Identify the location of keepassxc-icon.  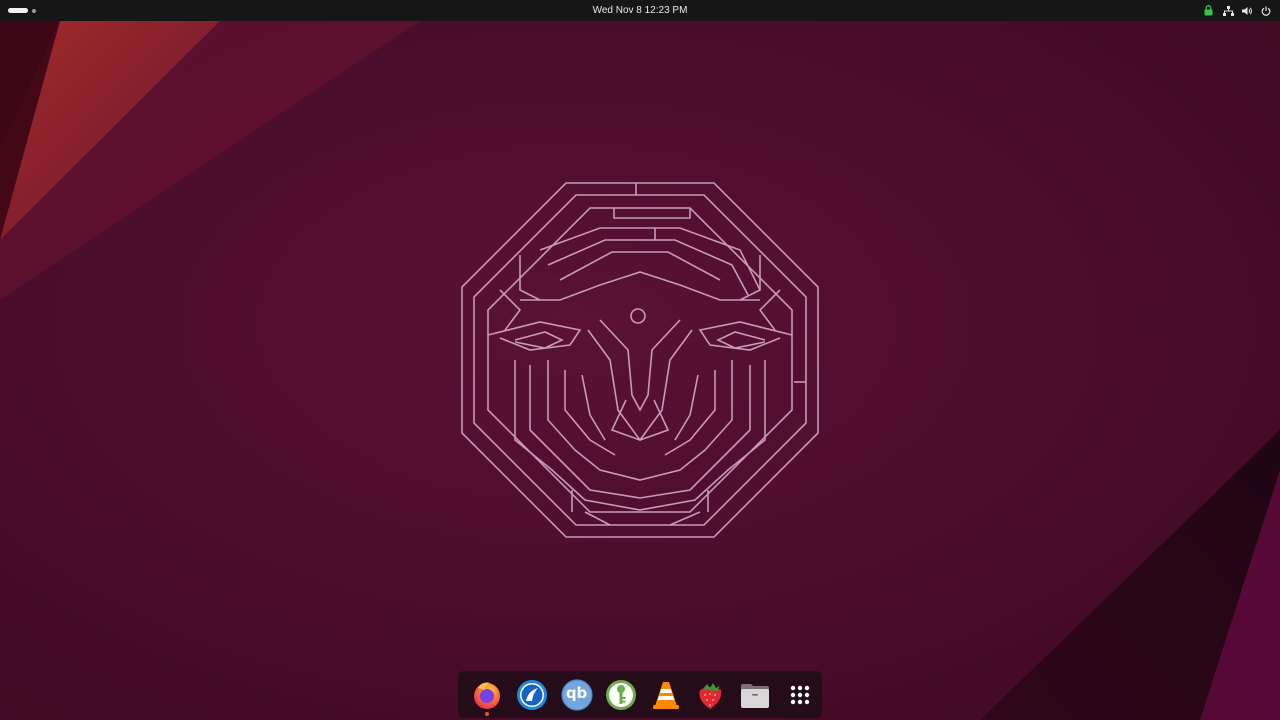
(621, 694).